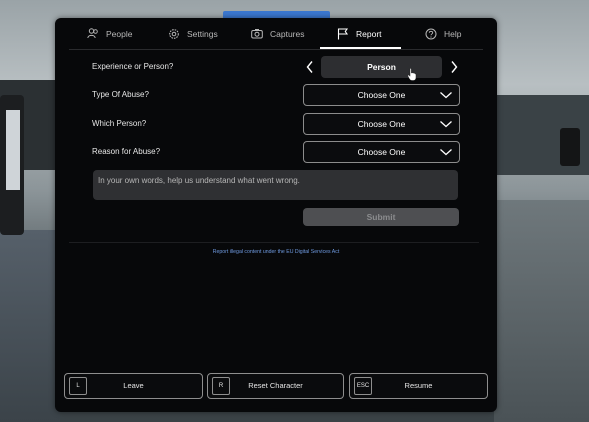  I want to click on tab-captures: Captures, so click(278, 33).